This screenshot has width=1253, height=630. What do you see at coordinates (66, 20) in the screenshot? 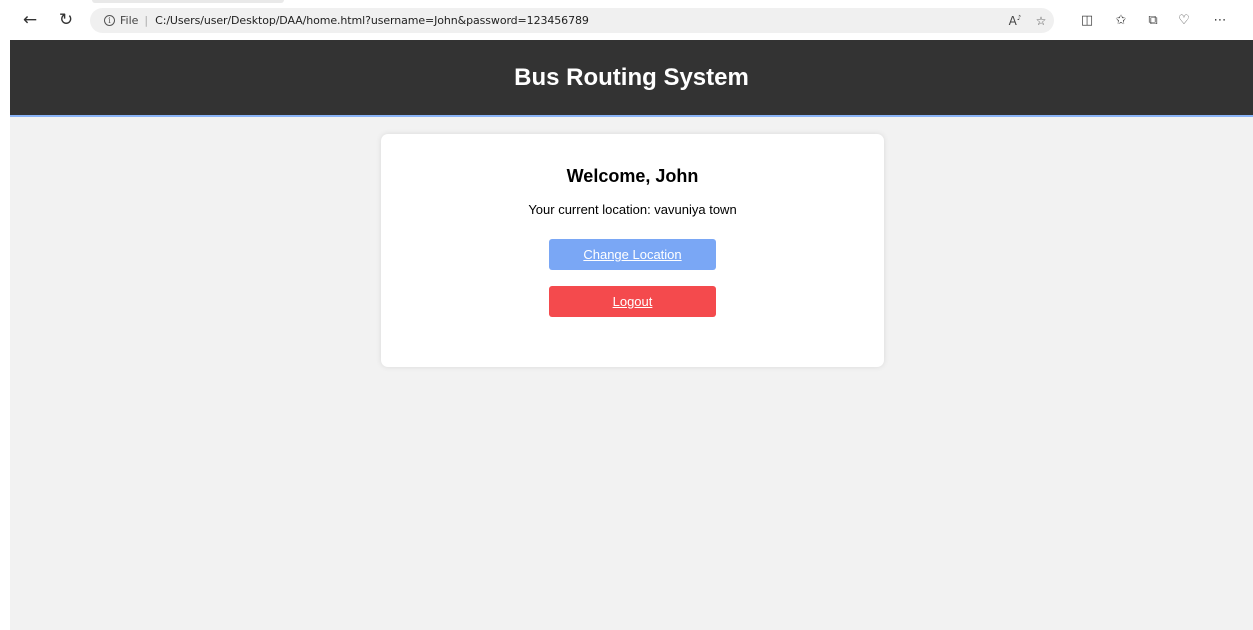
I see `refresh-icon: ↻` at bounding box center [66, 20].